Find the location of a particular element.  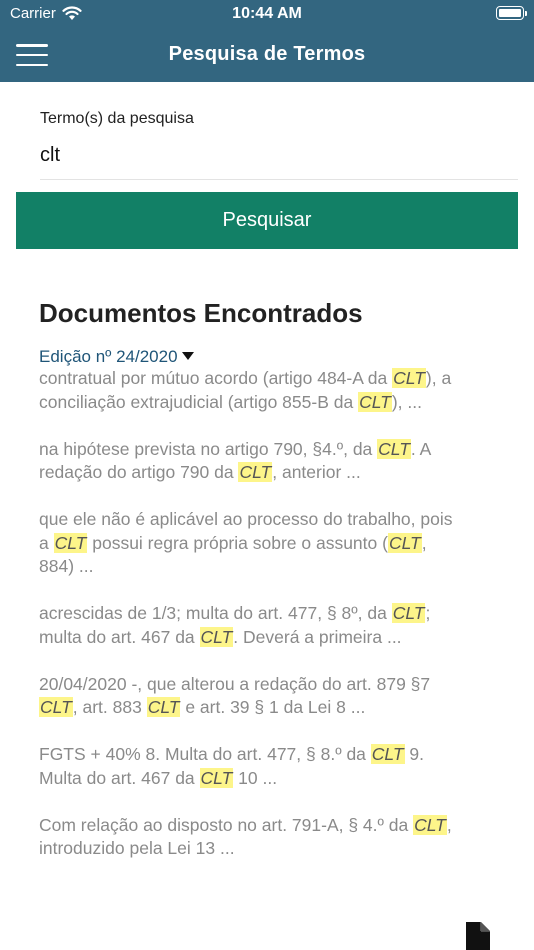

status-time: 10:44 AM is located at coordinates (267, 13).